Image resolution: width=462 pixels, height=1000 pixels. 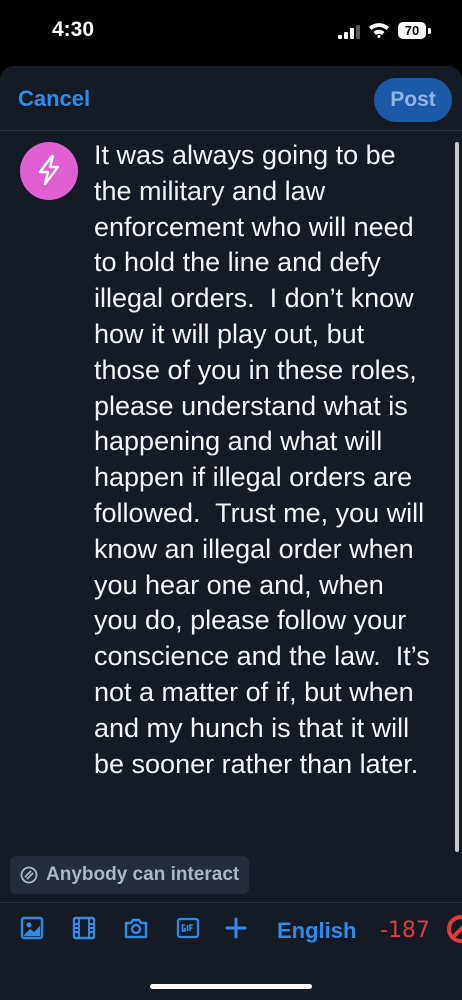 I want to click on lightning-icon, so click(x=49, y=170).